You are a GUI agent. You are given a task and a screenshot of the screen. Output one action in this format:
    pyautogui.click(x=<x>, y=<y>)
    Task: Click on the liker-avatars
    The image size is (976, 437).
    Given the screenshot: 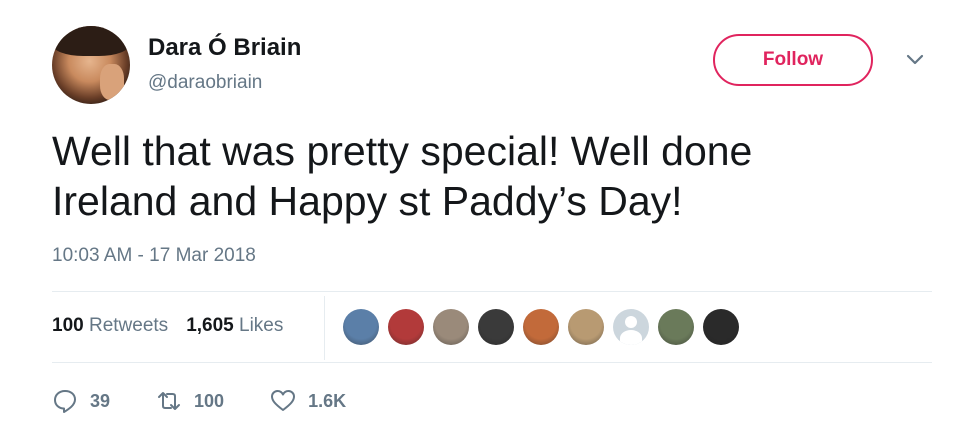 What is the action you would take?
    pyautogui.click(x=545, y=327)
    